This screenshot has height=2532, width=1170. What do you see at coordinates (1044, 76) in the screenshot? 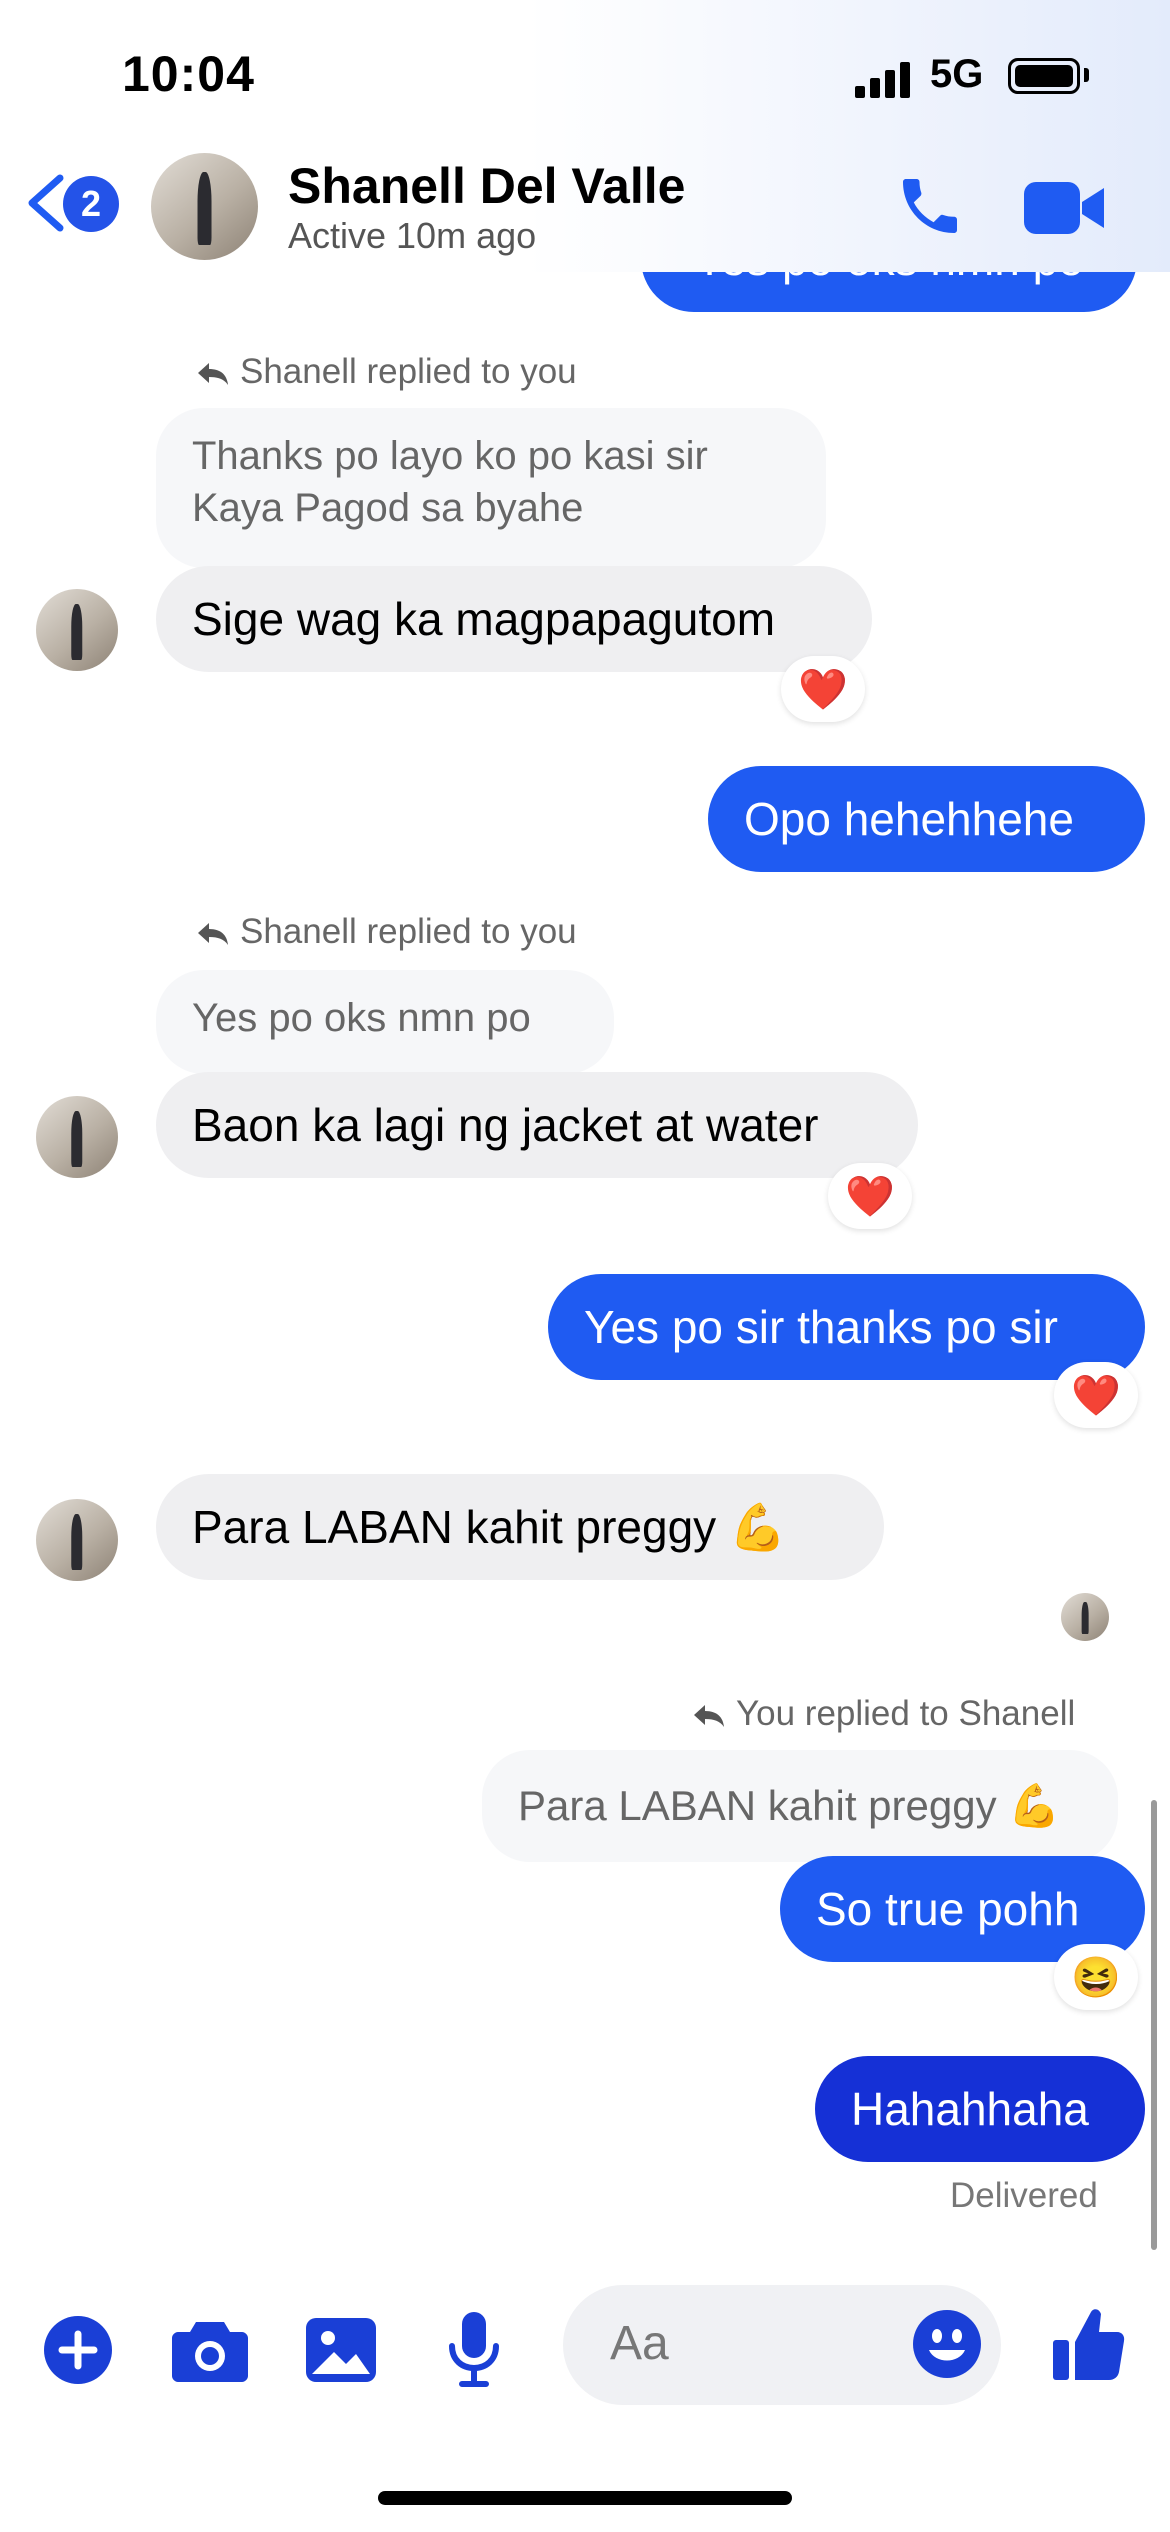
I see `battery-icon-overlay` at bounding box center [1044, 76].